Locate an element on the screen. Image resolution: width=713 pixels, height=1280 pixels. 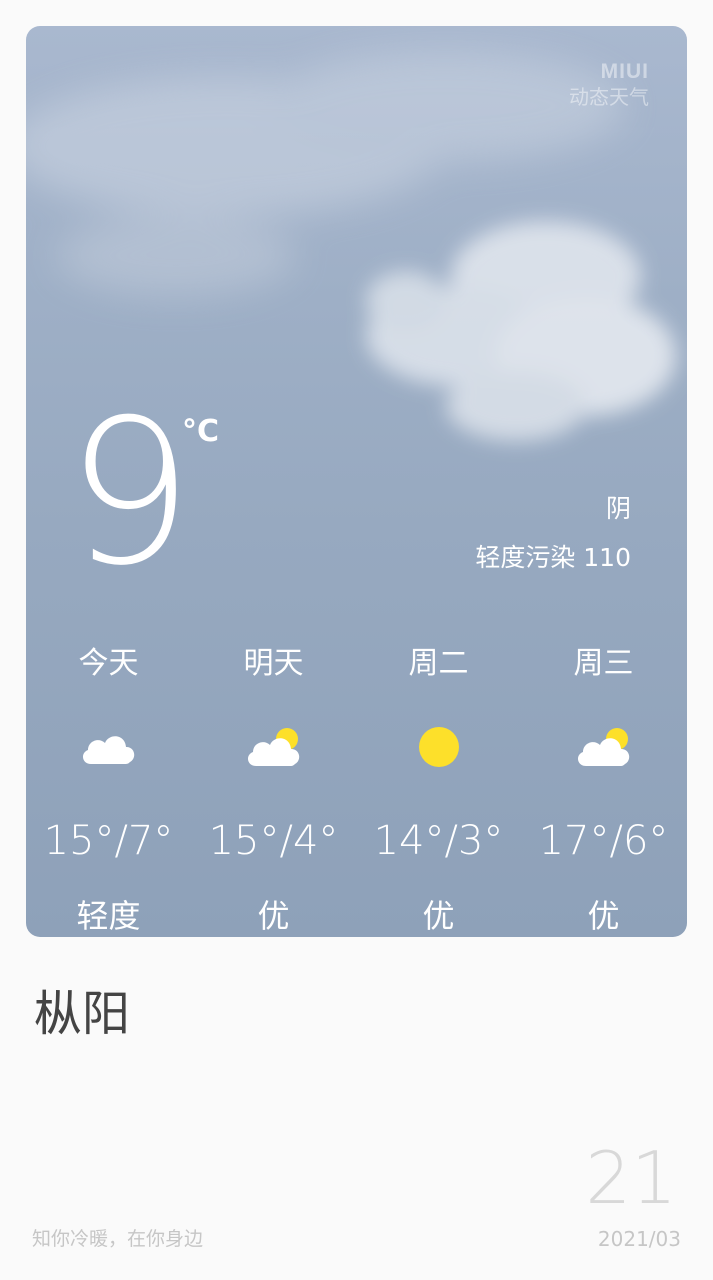
forecast-day-tuesday: 周二 14°/3° 优 is located at coordinates (438, 788).